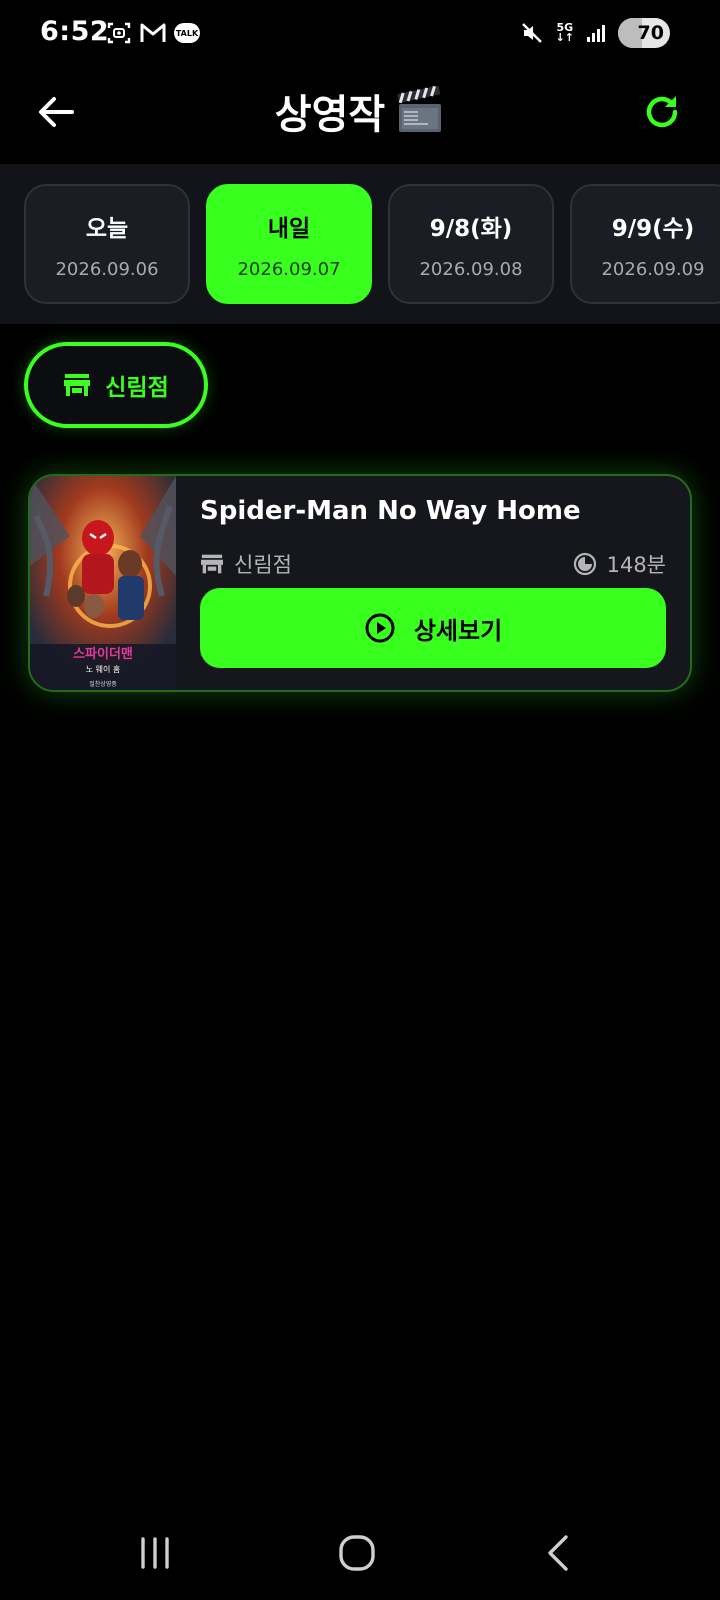  What do you see at coordinates (584, 564) in the screenshot?
I see `clock-icon` at bounding box center [584, 564].